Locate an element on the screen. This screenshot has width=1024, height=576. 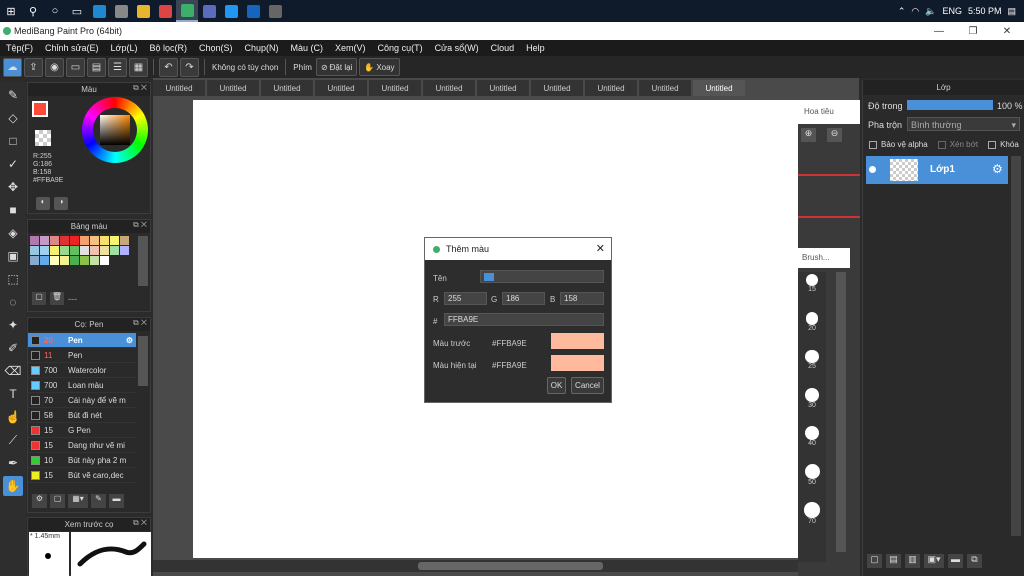
menu-item: Chỉnh sửa(E) is located at coordinates (72, 48).